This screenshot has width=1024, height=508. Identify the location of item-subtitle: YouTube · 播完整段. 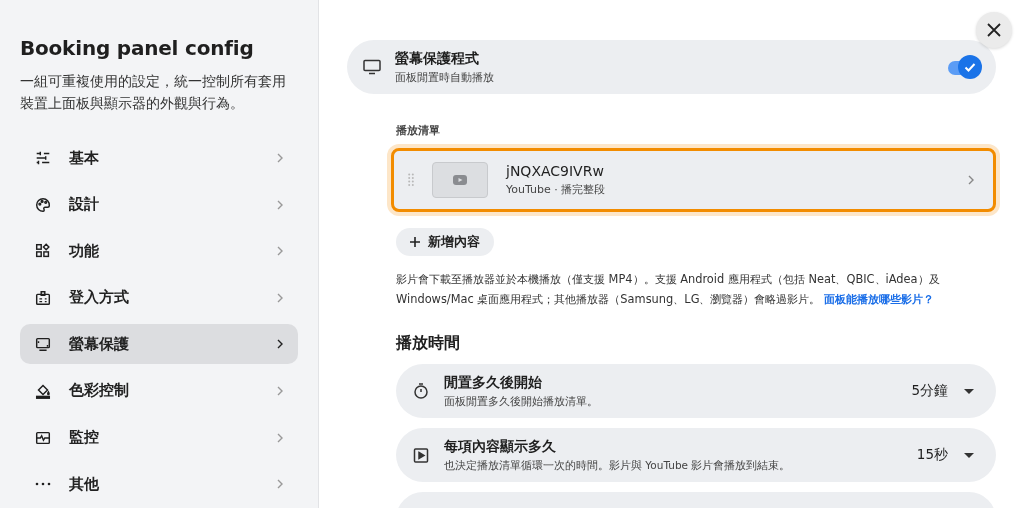
(556, 189).